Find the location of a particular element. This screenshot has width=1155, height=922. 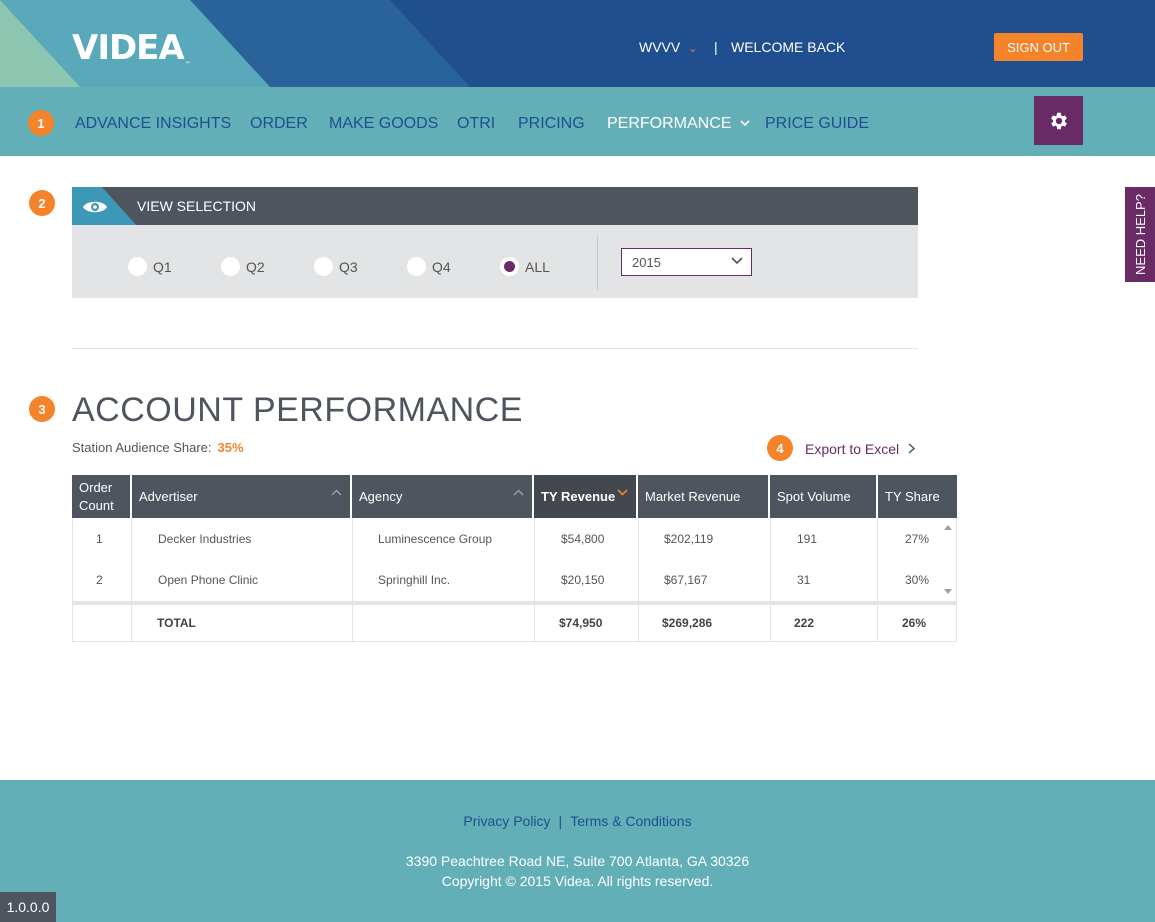

view-selection-panel: VIEW SELECTION Q1 Q2 Q3 Q4 ALL 2015 is located at coordinates (495, 242).